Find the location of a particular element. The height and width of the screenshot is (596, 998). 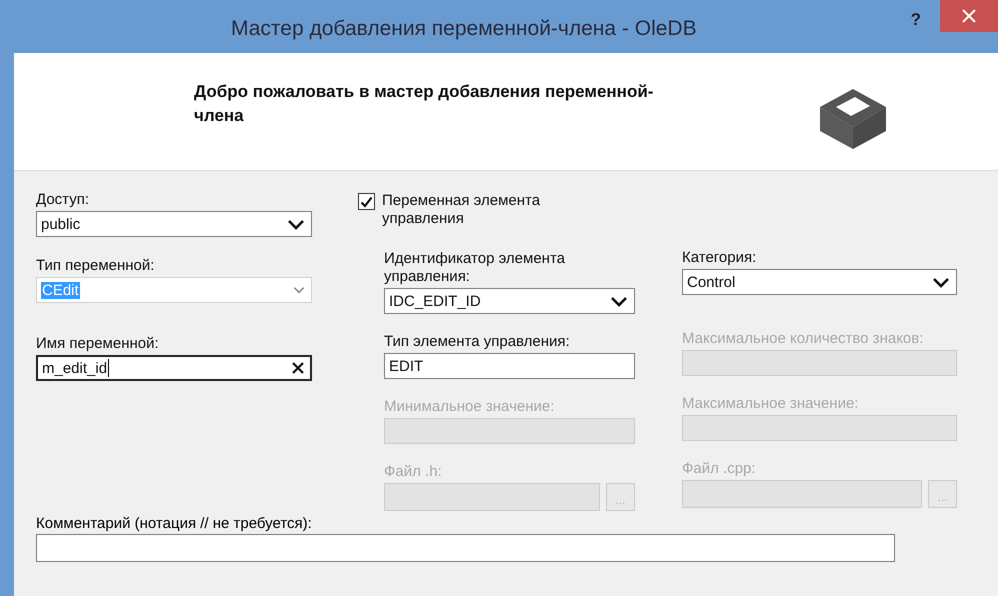

window-title: Мастер добавления переменной-члена - OleDB is located at coordinates (464, 28).